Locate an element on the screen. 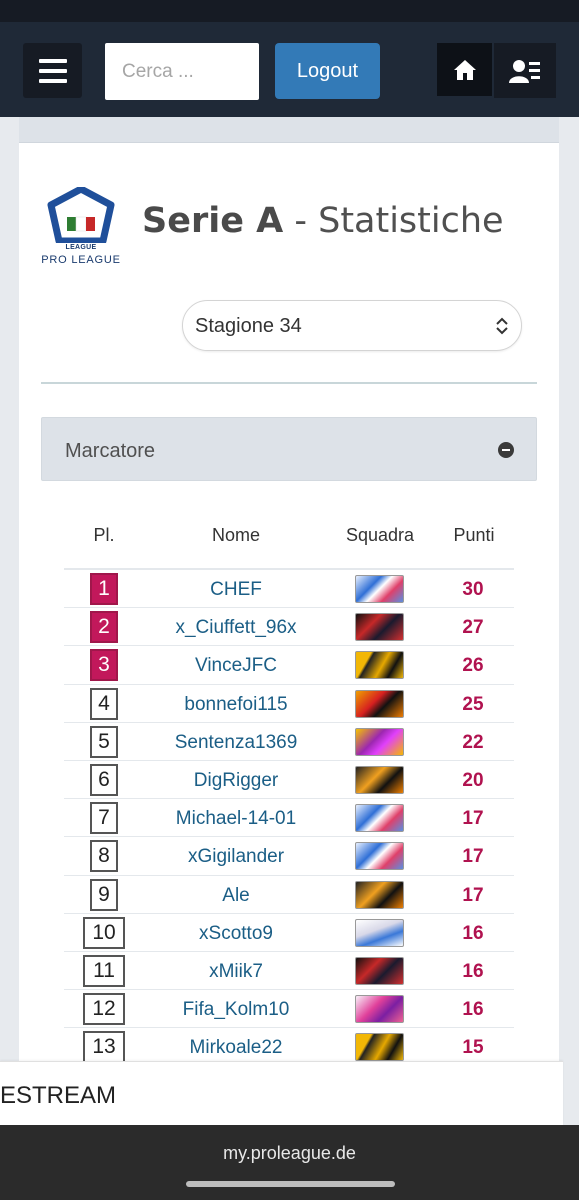 This screenshot has height=1200, width=579. breadcrumb-strip is located at coordinates (289, 130).